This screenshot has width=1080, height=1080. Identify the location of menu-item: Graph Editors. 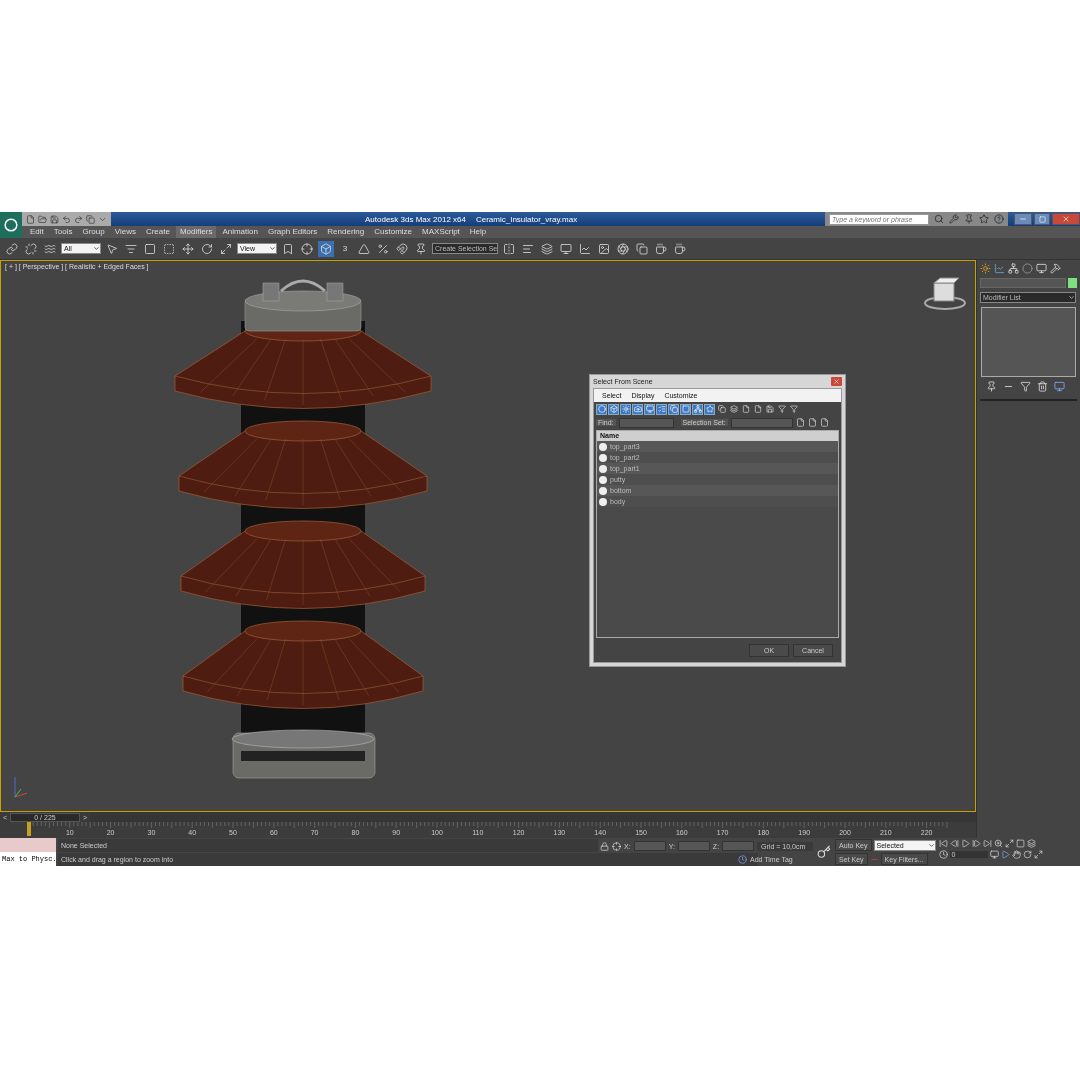
(292, 232).